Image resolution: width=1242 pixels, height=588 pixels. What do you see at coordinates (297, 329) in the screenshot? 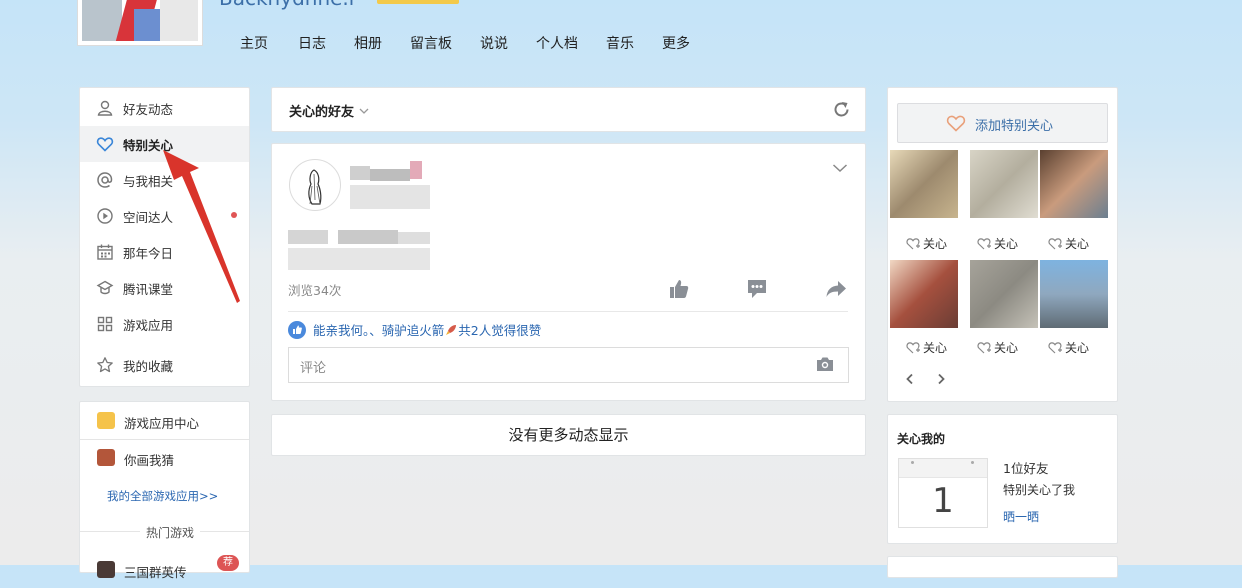
I see `like-circle-icon` at bounding box center [297, 329].